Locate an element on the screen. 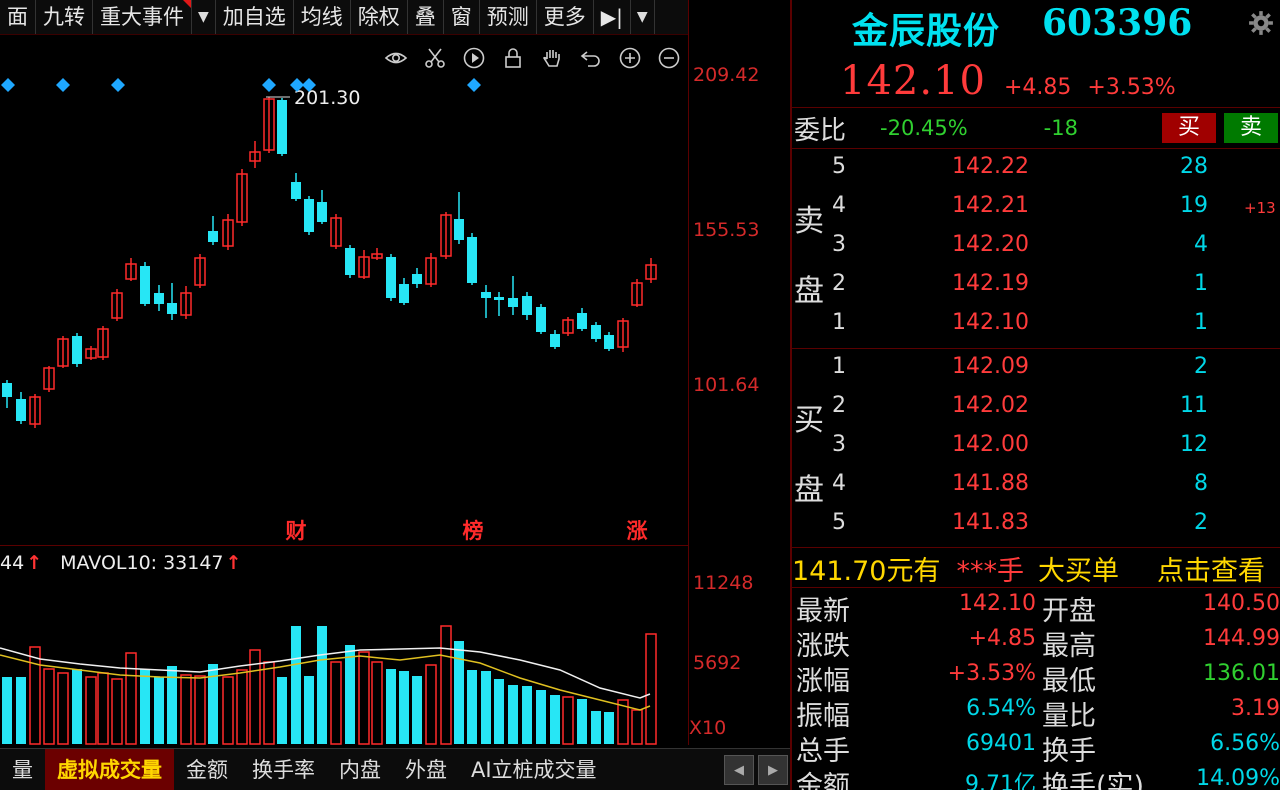 This screenshot has height=790, width=1280. ask-row: 2 142.19 1 is located at coordinates (1036, 286).